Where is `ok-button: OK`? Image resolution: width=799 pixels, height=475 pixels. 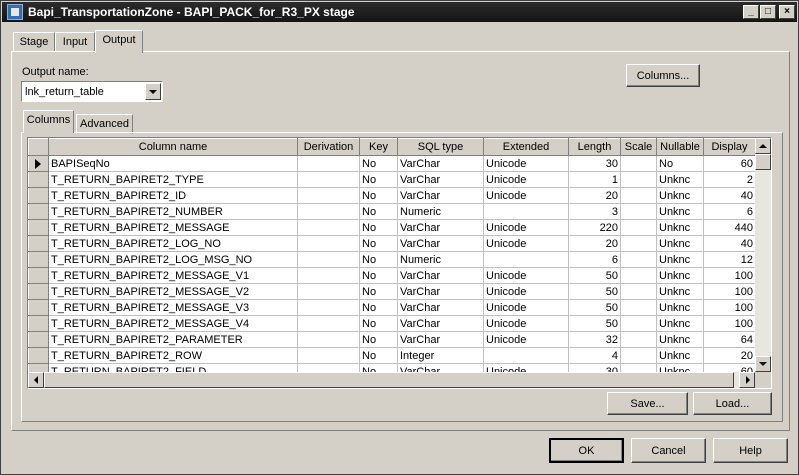 ok-button: OK is located at coordinates (586, 450).